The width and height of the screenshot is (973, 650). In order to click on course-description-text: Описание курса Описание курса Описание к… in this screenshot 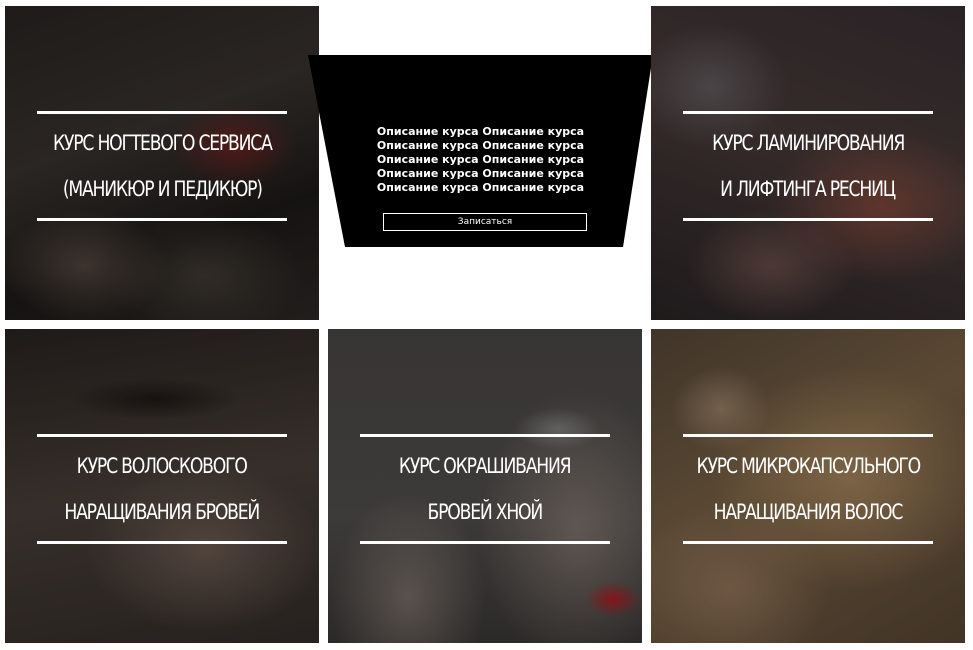, I will do `click(480, 160)`.